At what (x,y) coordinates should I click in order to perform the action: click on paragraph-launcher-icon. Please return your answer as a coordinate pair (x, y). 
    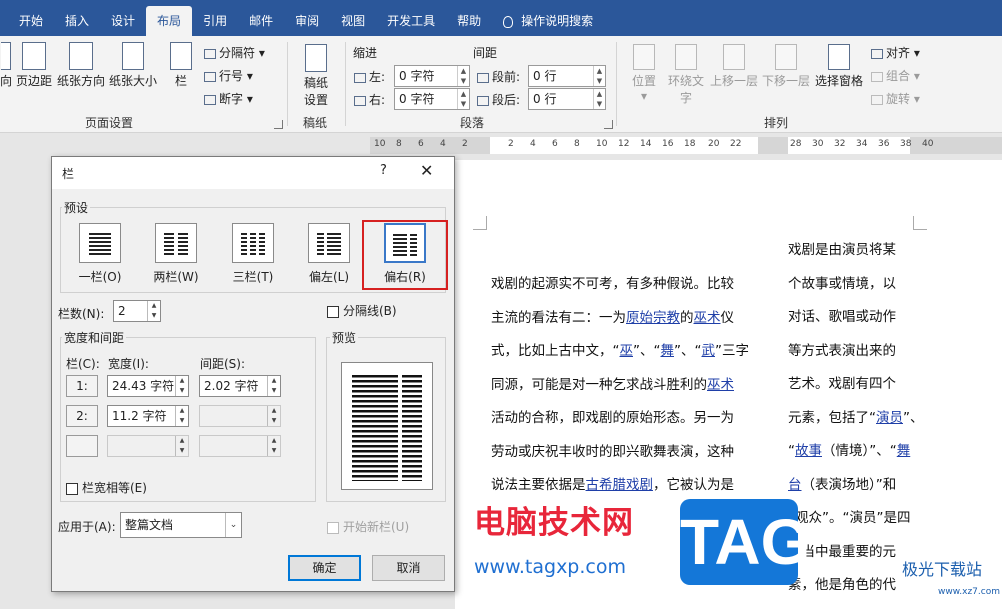
    Looking at the image, I should click on (608, 124).